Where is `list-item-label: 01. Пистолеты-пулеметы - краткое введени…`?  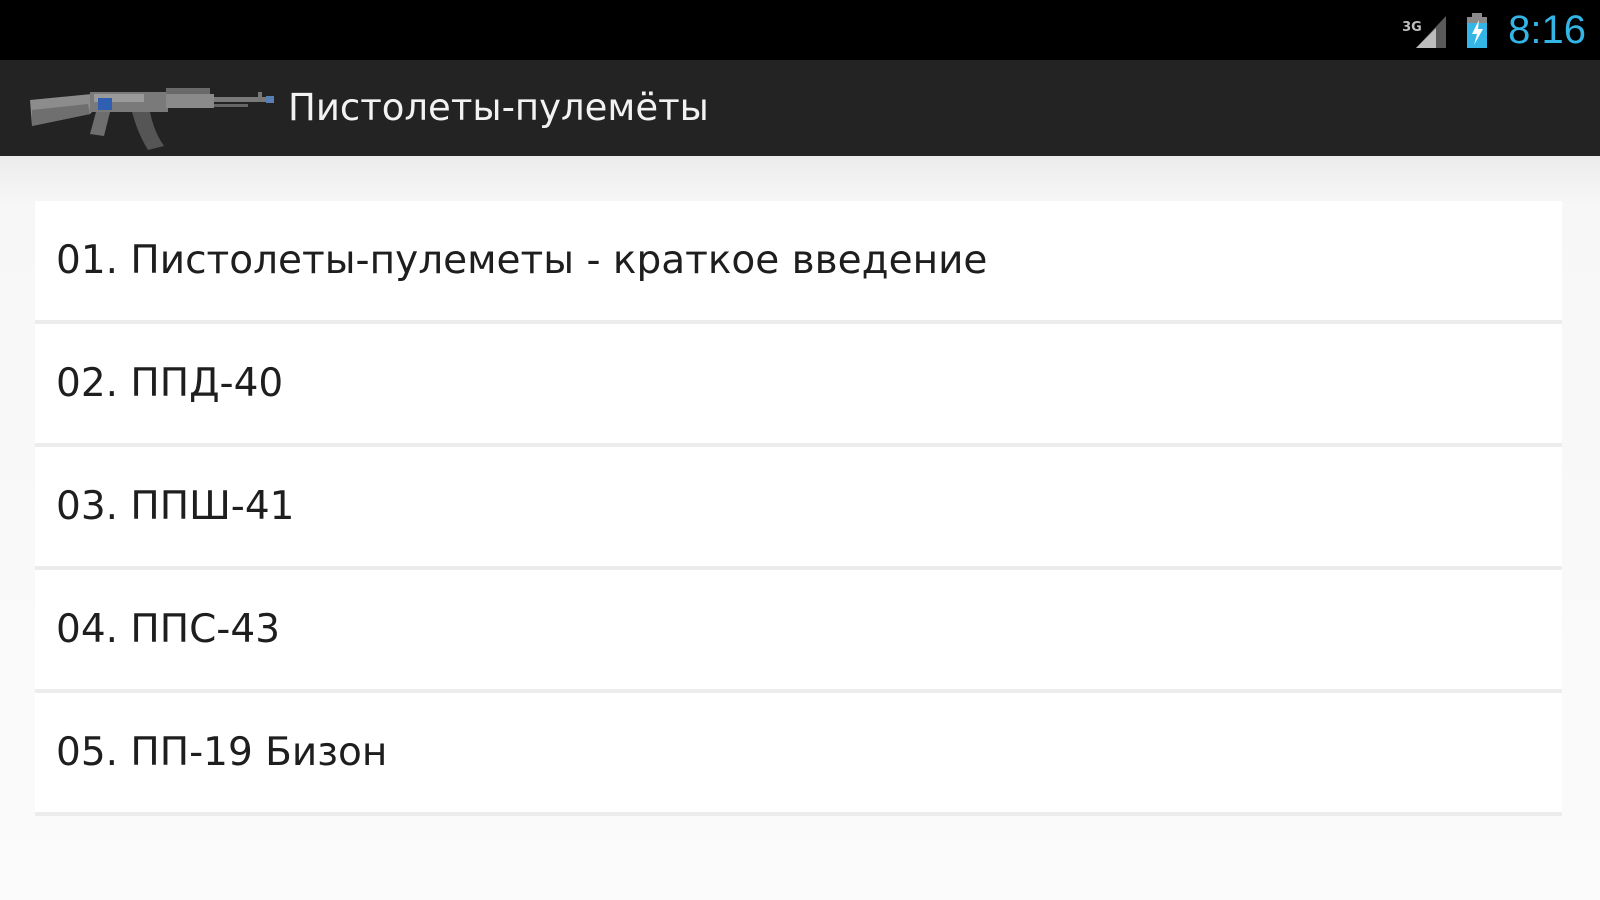
list-item-label: 01. Пистолеты-пулеметы - краткое введени… is located at coordinates (522, 260).